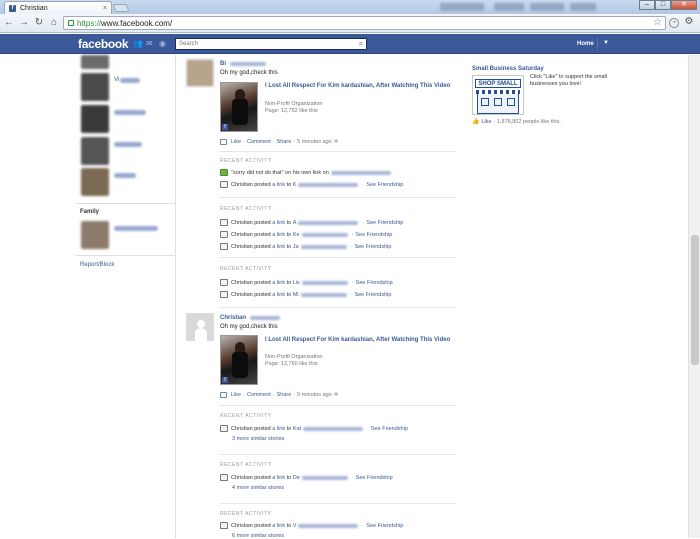 The height and width of the screenshot is (539, 700). I want to click on extension-icon: ◔, so click(674, 23).